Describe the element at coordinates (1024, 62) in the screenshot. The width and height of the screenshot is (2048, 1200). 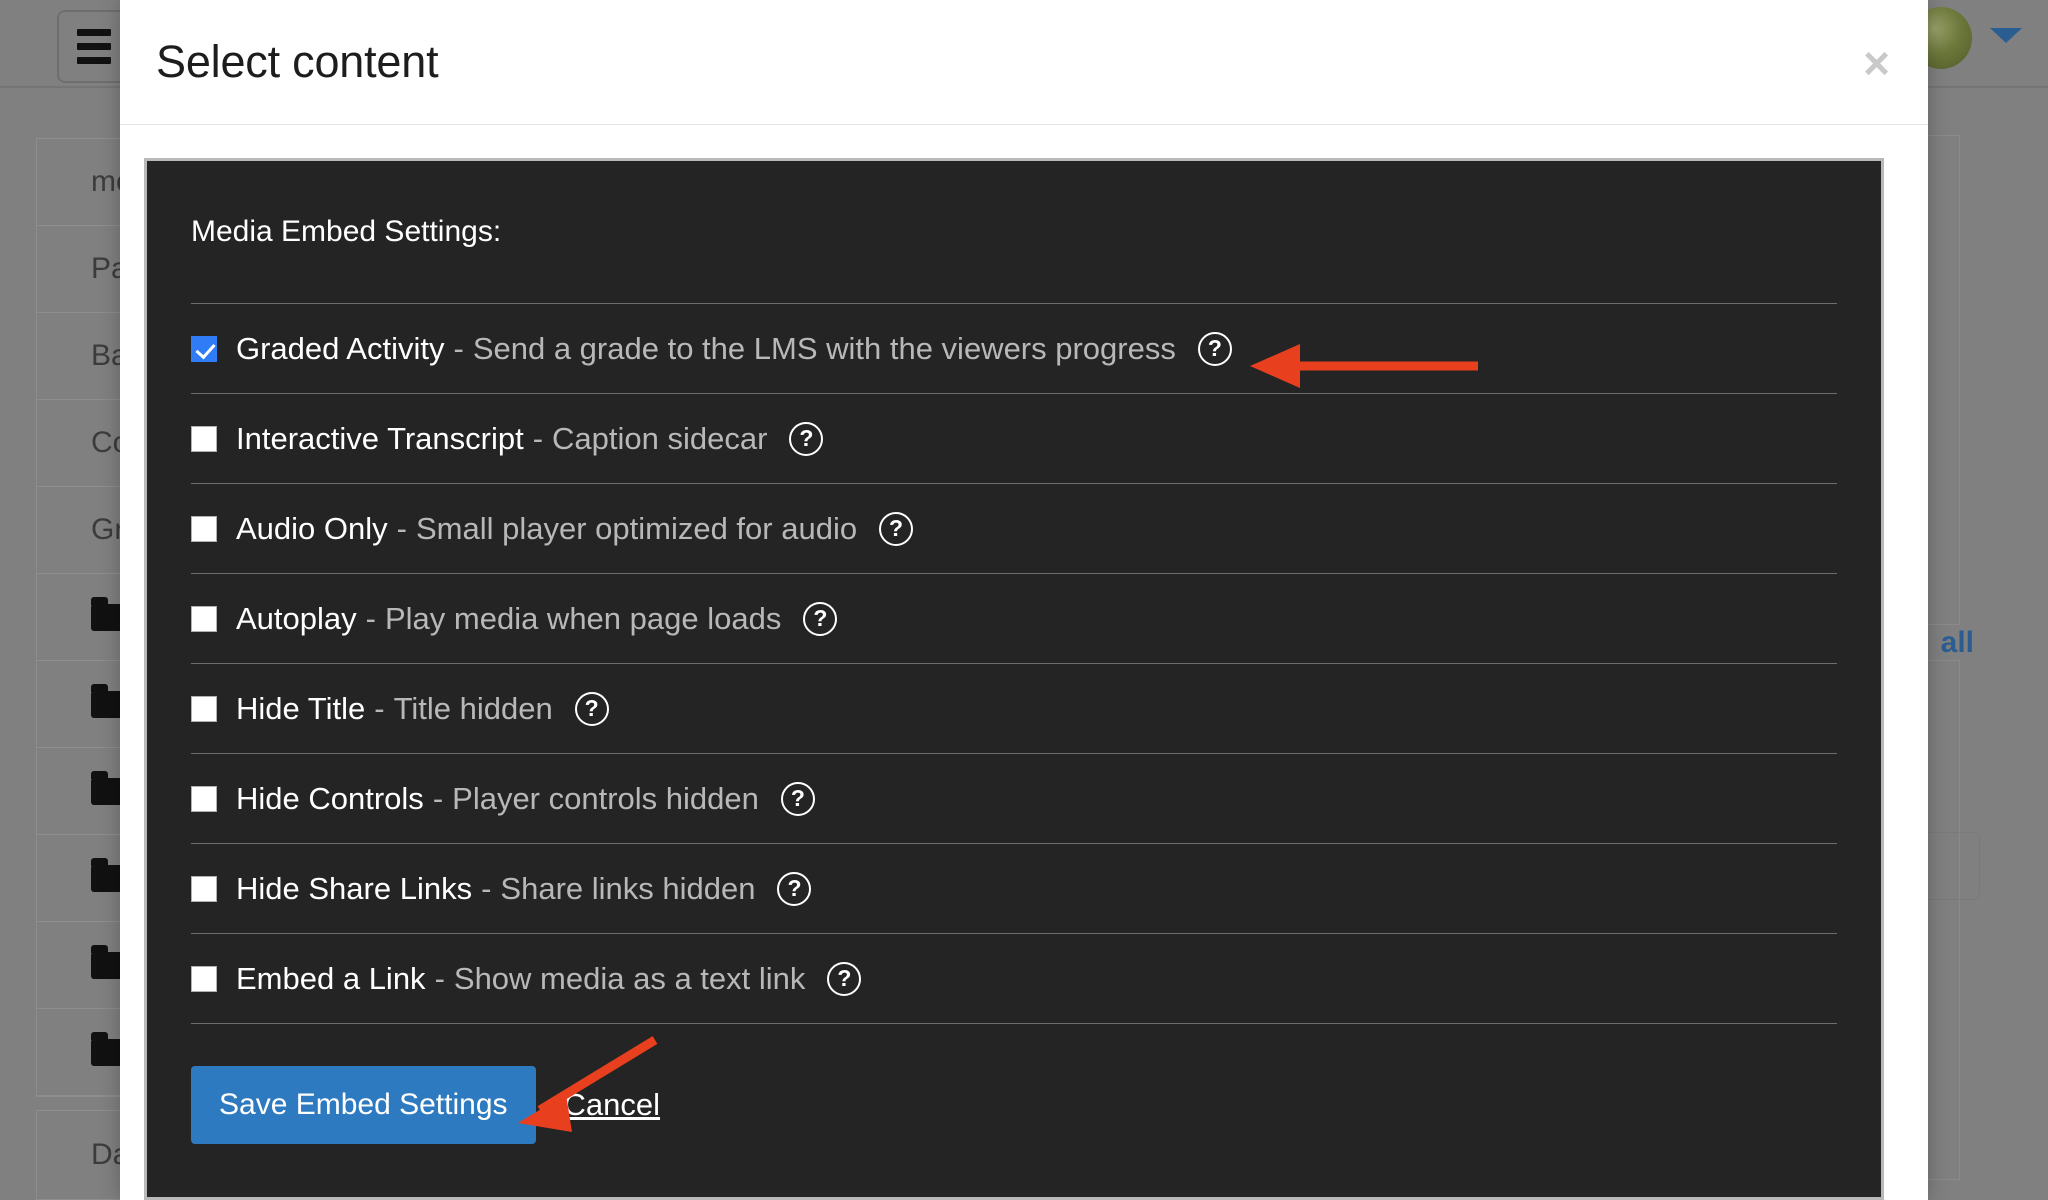
I see `modal-header: Select content ×` at that location.